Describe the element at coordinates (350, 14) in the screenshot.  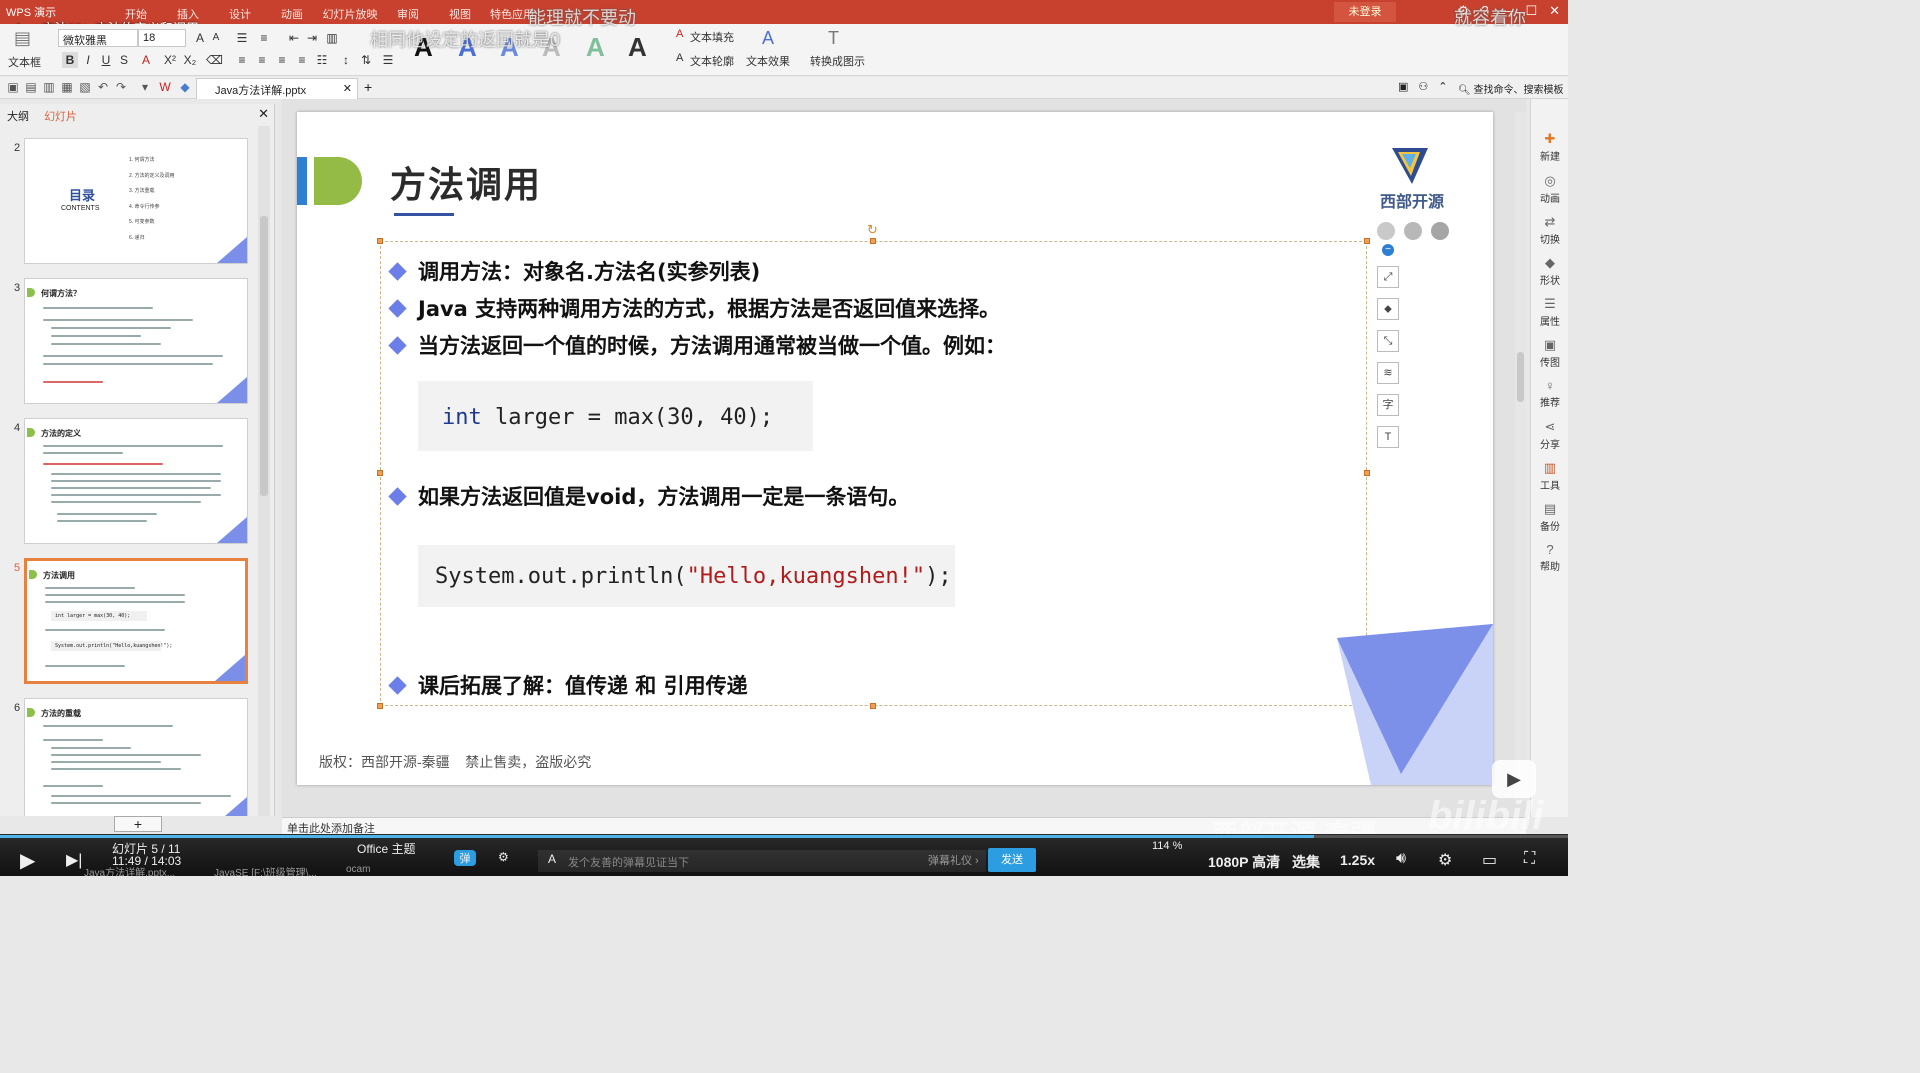
I see `menu-slideshow: 幻灯片放映` at that location.